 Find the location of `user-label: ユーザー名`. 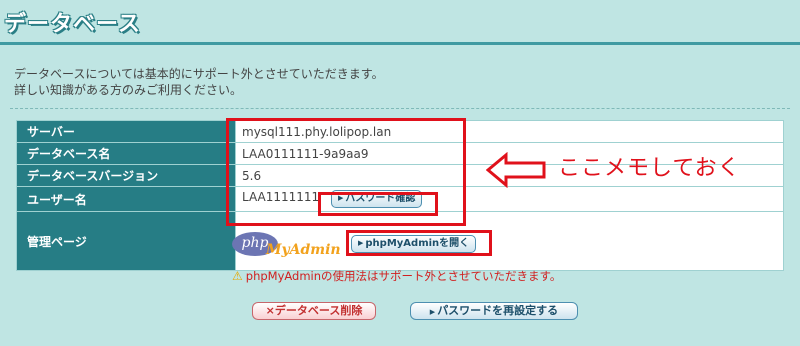

user-label: ユーザー名 is located at coordinates (126, 199).